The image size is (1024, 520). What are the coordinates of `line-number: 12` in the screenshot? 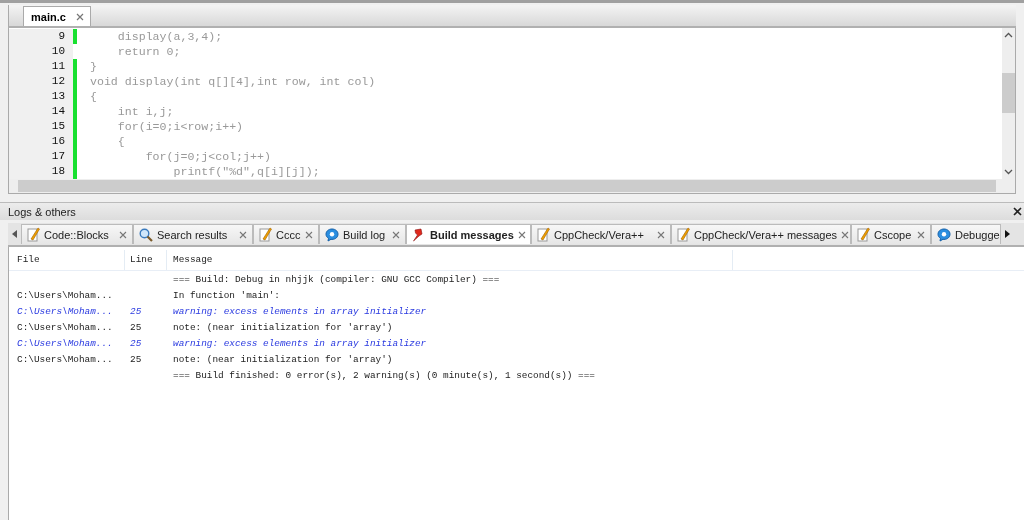 It's located at (41, 81).